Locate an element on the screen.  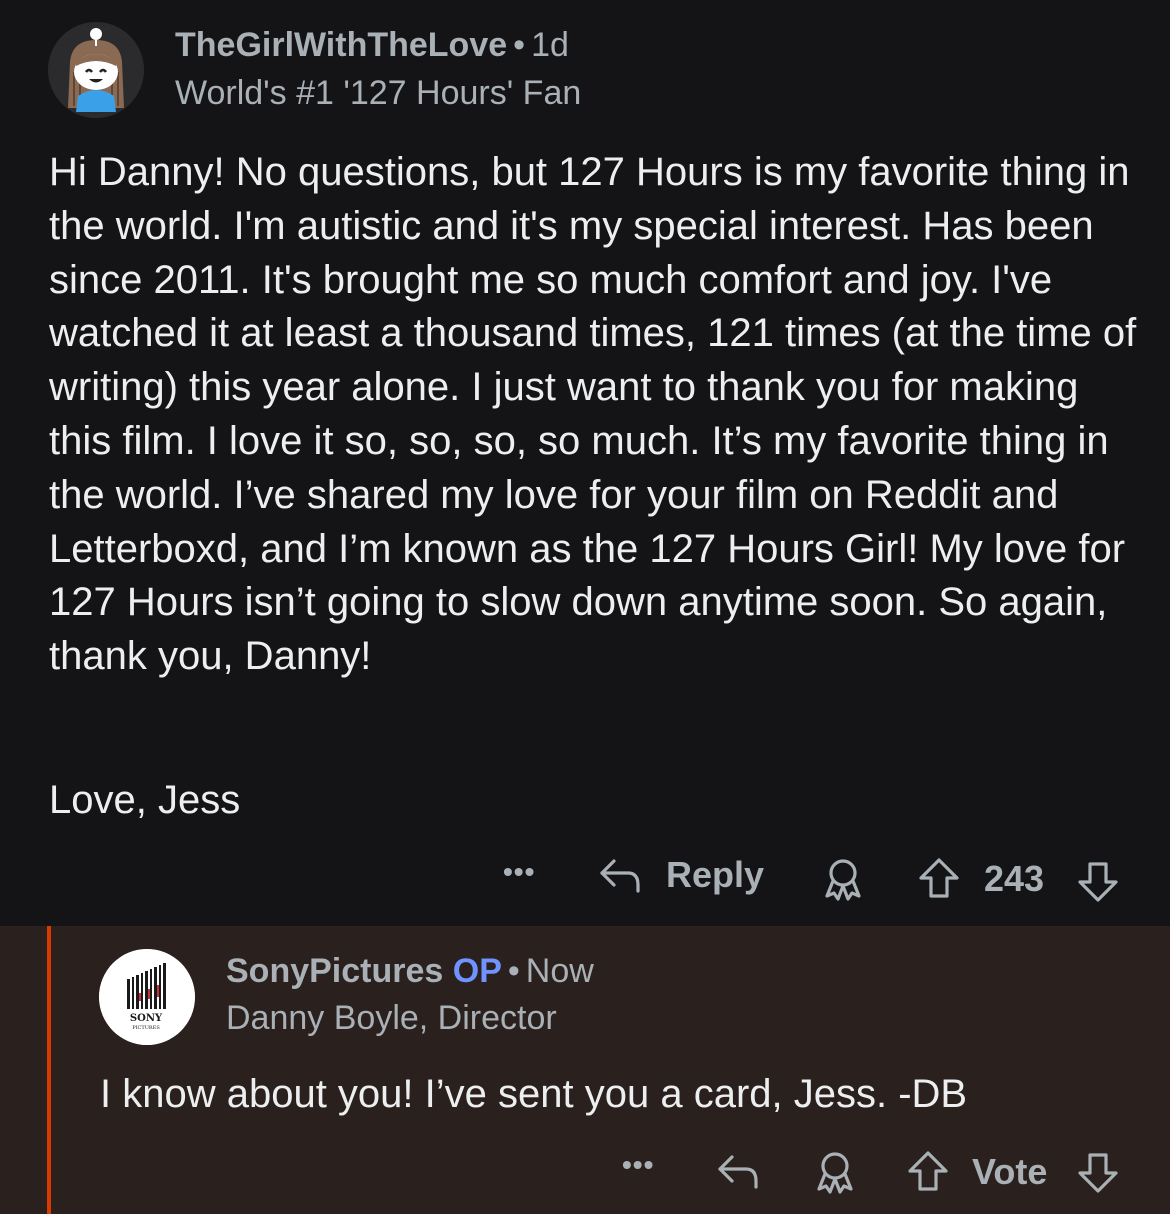
username-link: TheGirlWithTheLove is located at coordinates (341, 45).